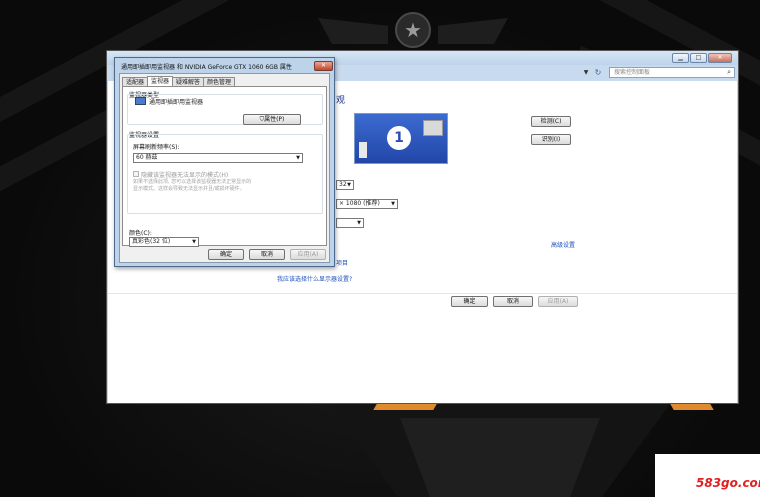  What do you see at coordinates (720, 58) in the screenshot?
I see `close-button: ✕` at bounding box center [720, 58].